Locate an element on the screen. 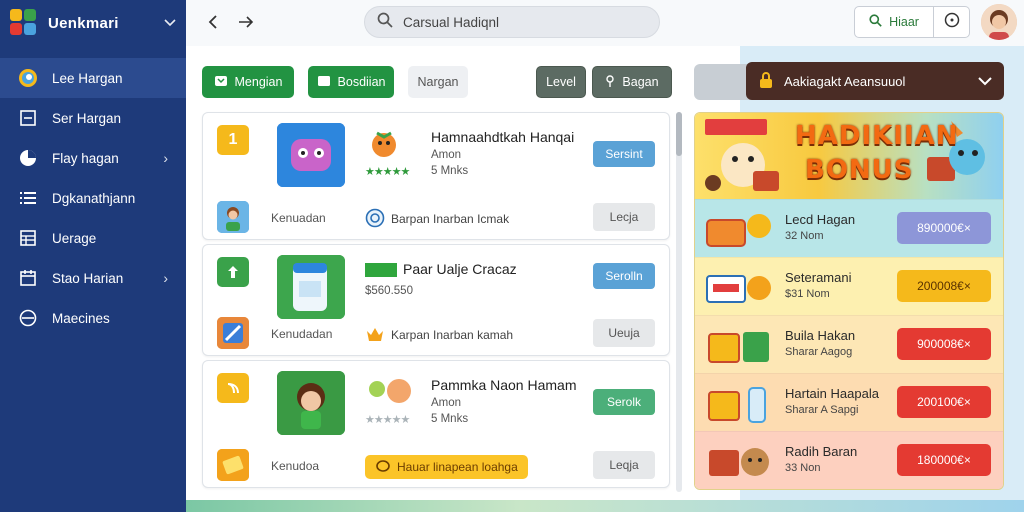 The image size is (1024, 512). sidebar-item-stao-harian: Stao Harian › is located at coordinates (93, 278).